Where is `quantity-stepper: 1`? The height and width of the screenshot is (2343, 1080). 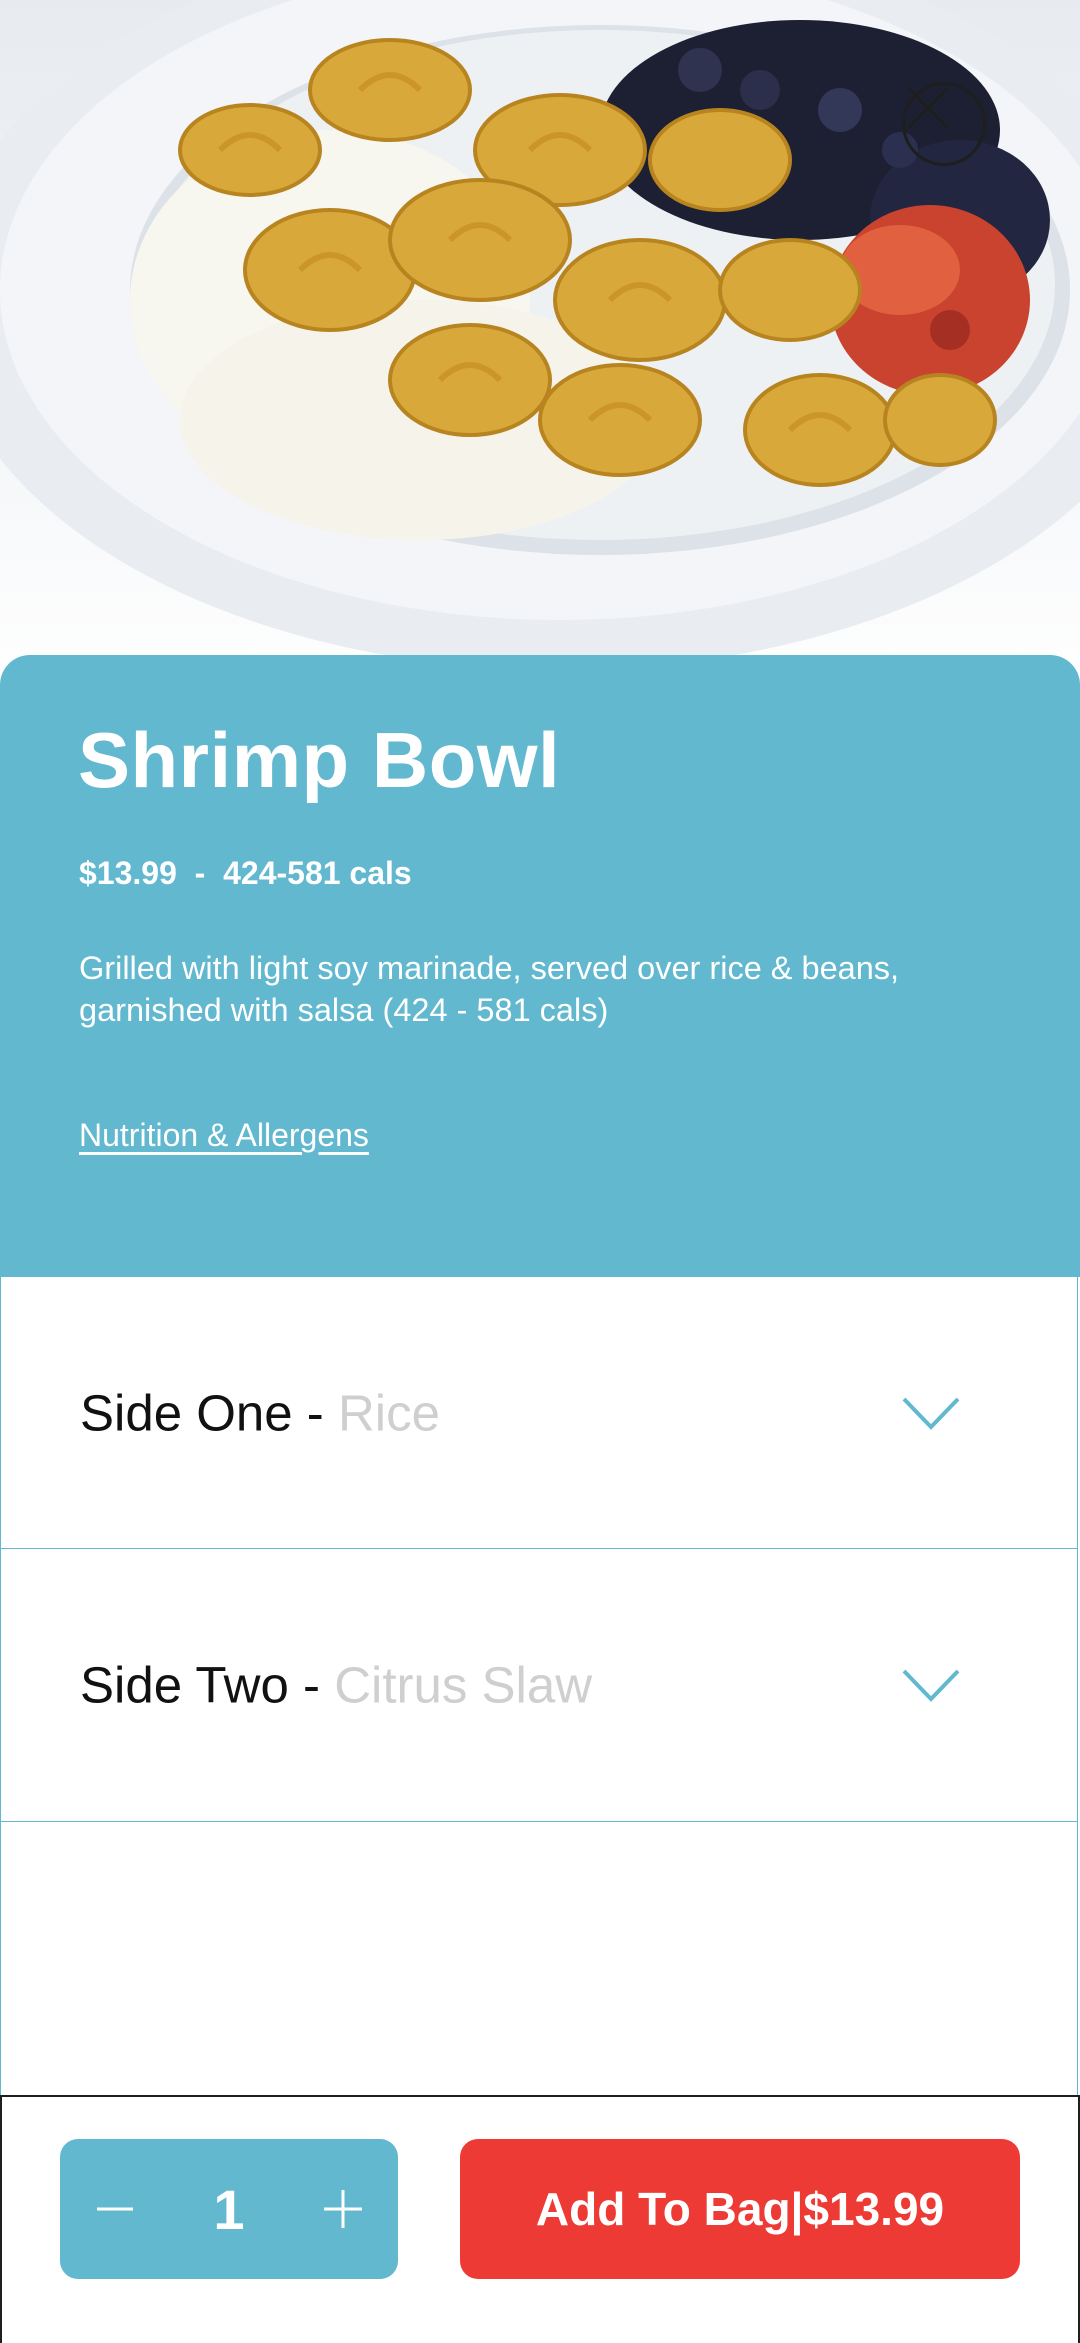 quantity-stepper: 1 is located at coordinates (229, 2209).